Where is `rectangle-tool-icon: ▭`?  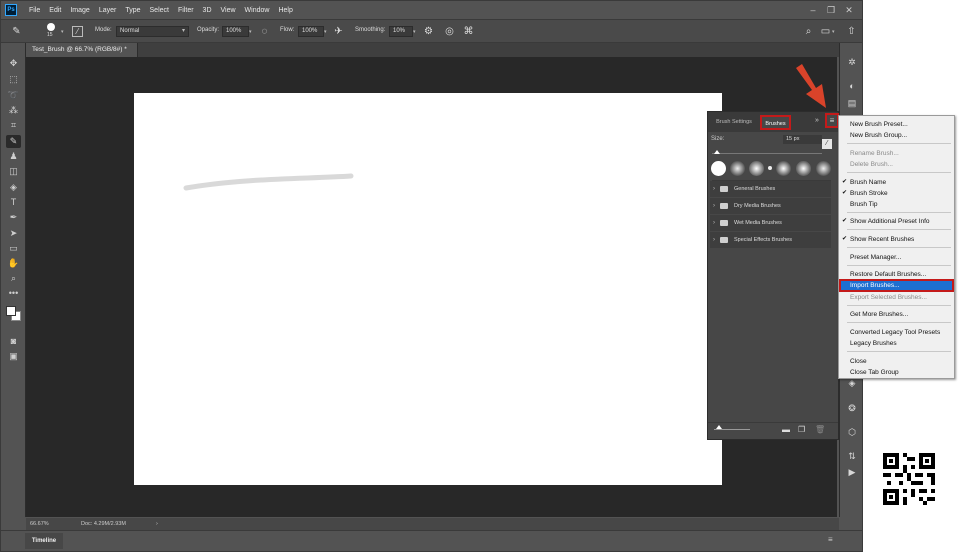
rectangle-tool-icon: ▭ is located at coordinates (13, 248).